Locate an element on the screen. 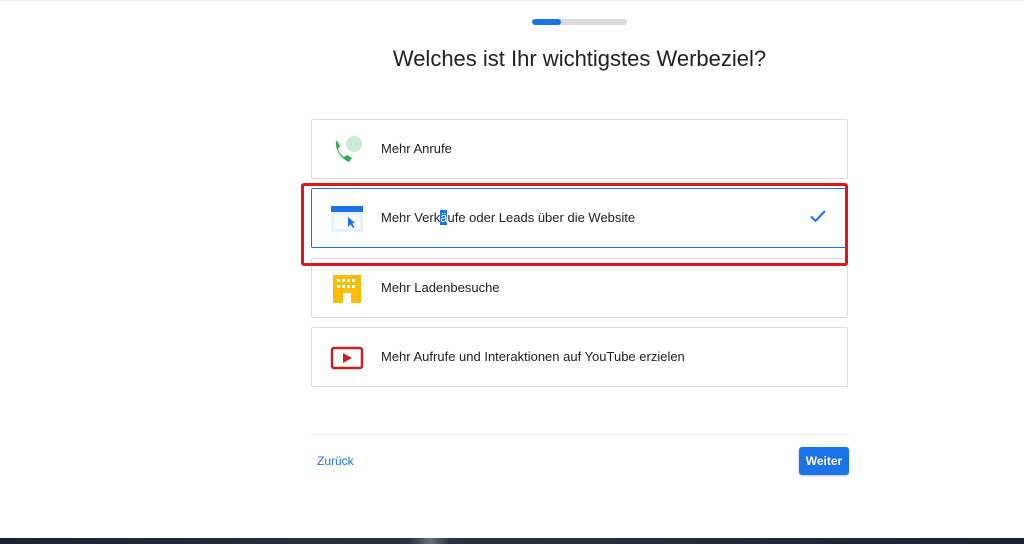 This screenshot has height=544, width=1024. checkmark-icon is located at coordinates (818, 216).